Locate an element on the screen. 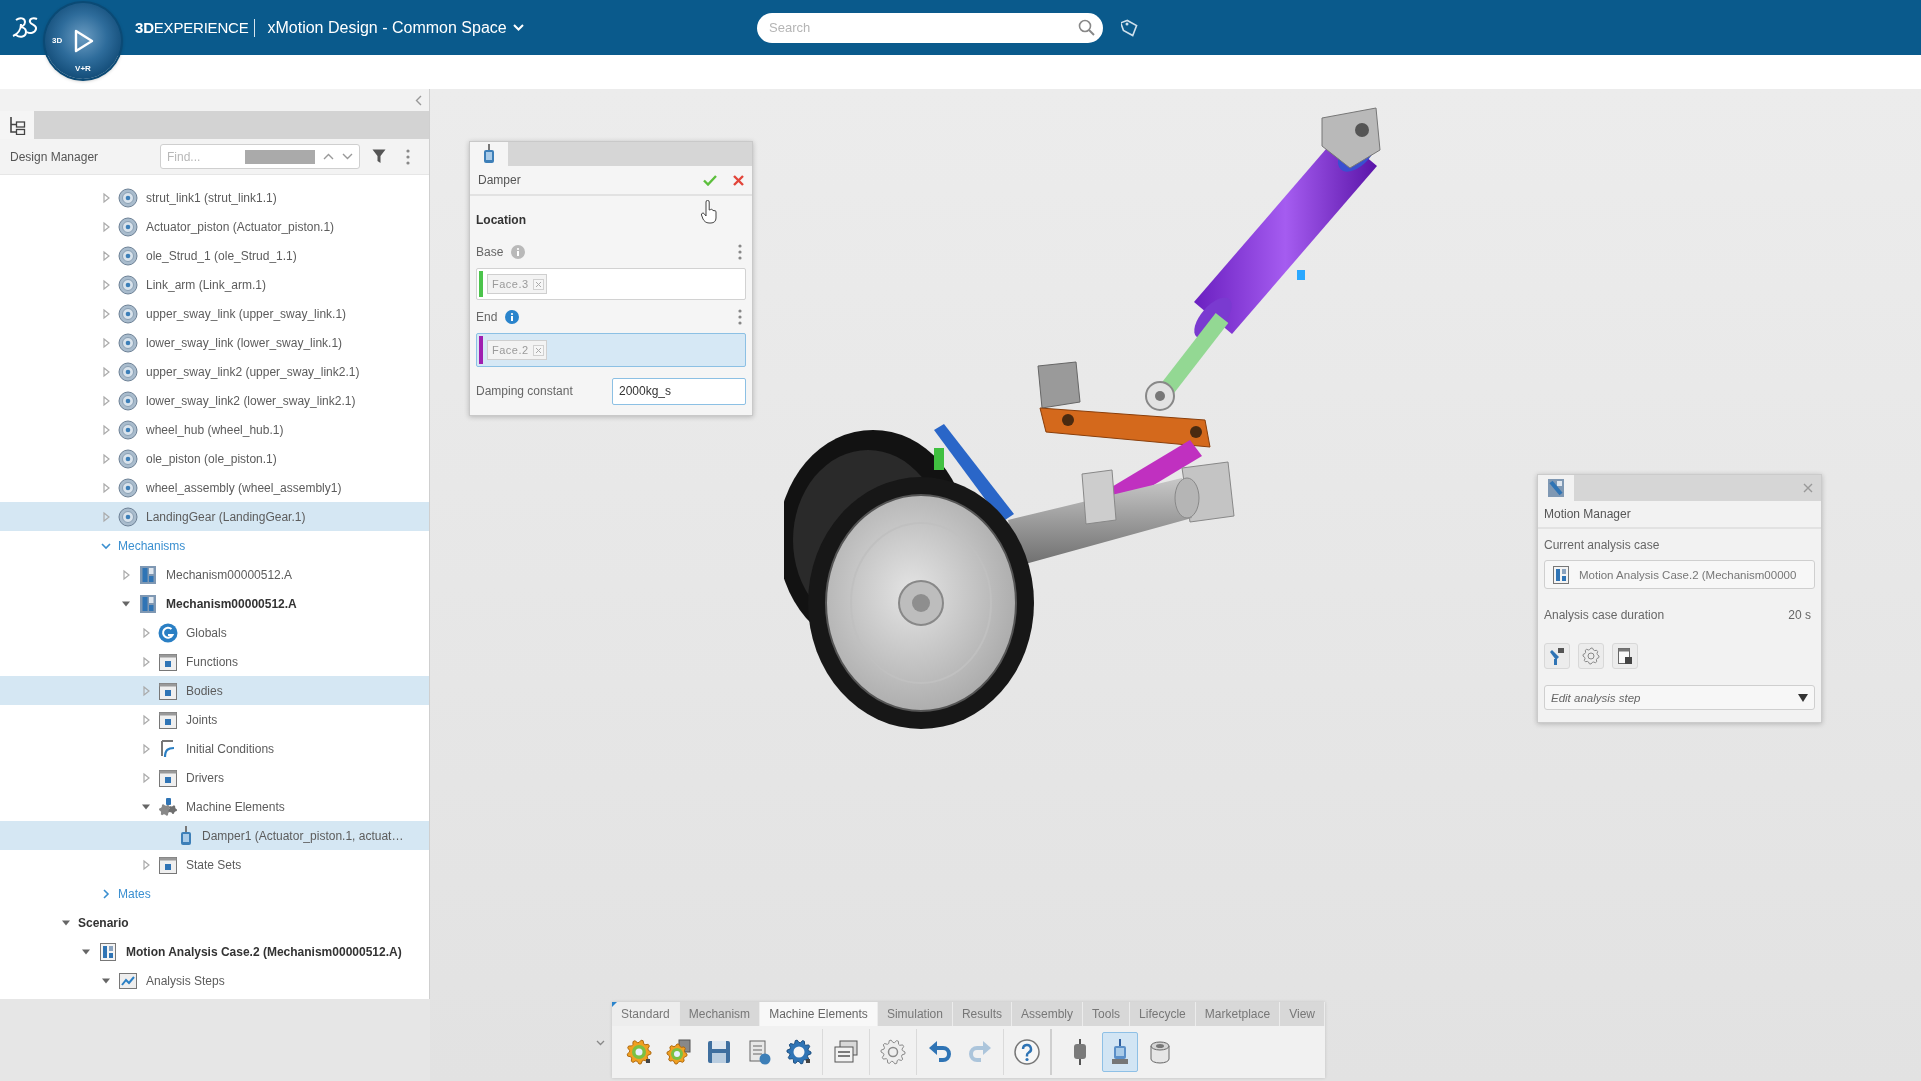 The width and height of the screenshot is (1921, 1081). tree-item: Globals is located at coordinates (214, 632).